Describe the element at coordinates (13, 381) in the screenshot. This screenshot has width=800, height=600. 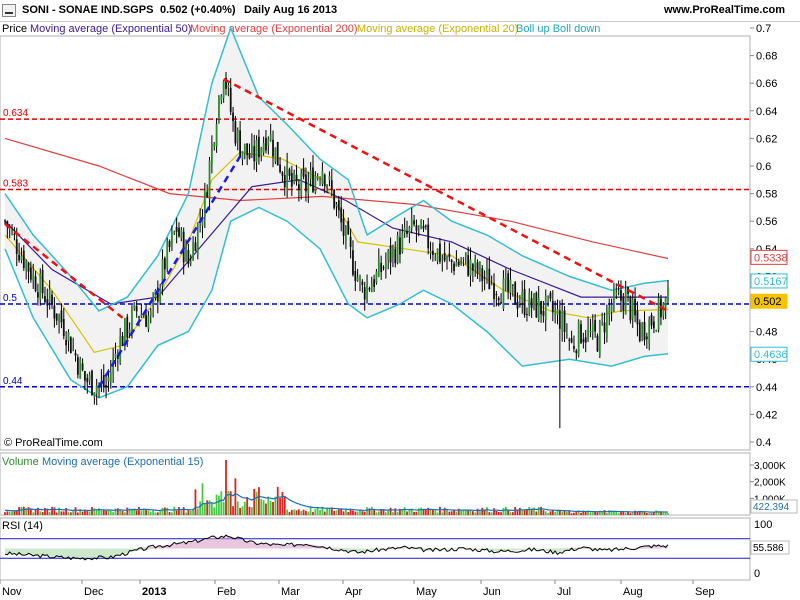
I see `level-label: 0.44` at that location.